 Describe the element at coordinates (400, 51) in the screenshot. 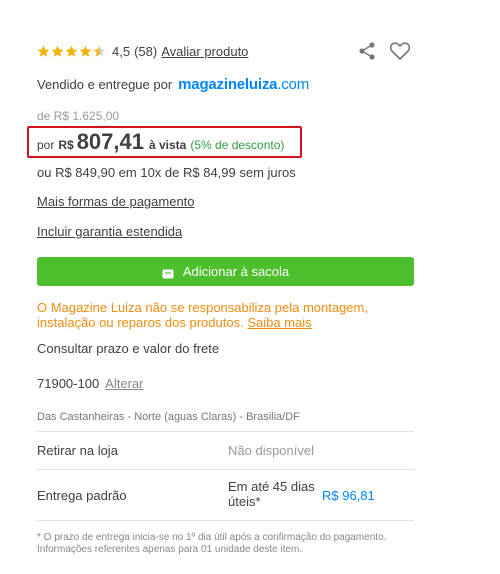

I see `heart-icon` at that location.